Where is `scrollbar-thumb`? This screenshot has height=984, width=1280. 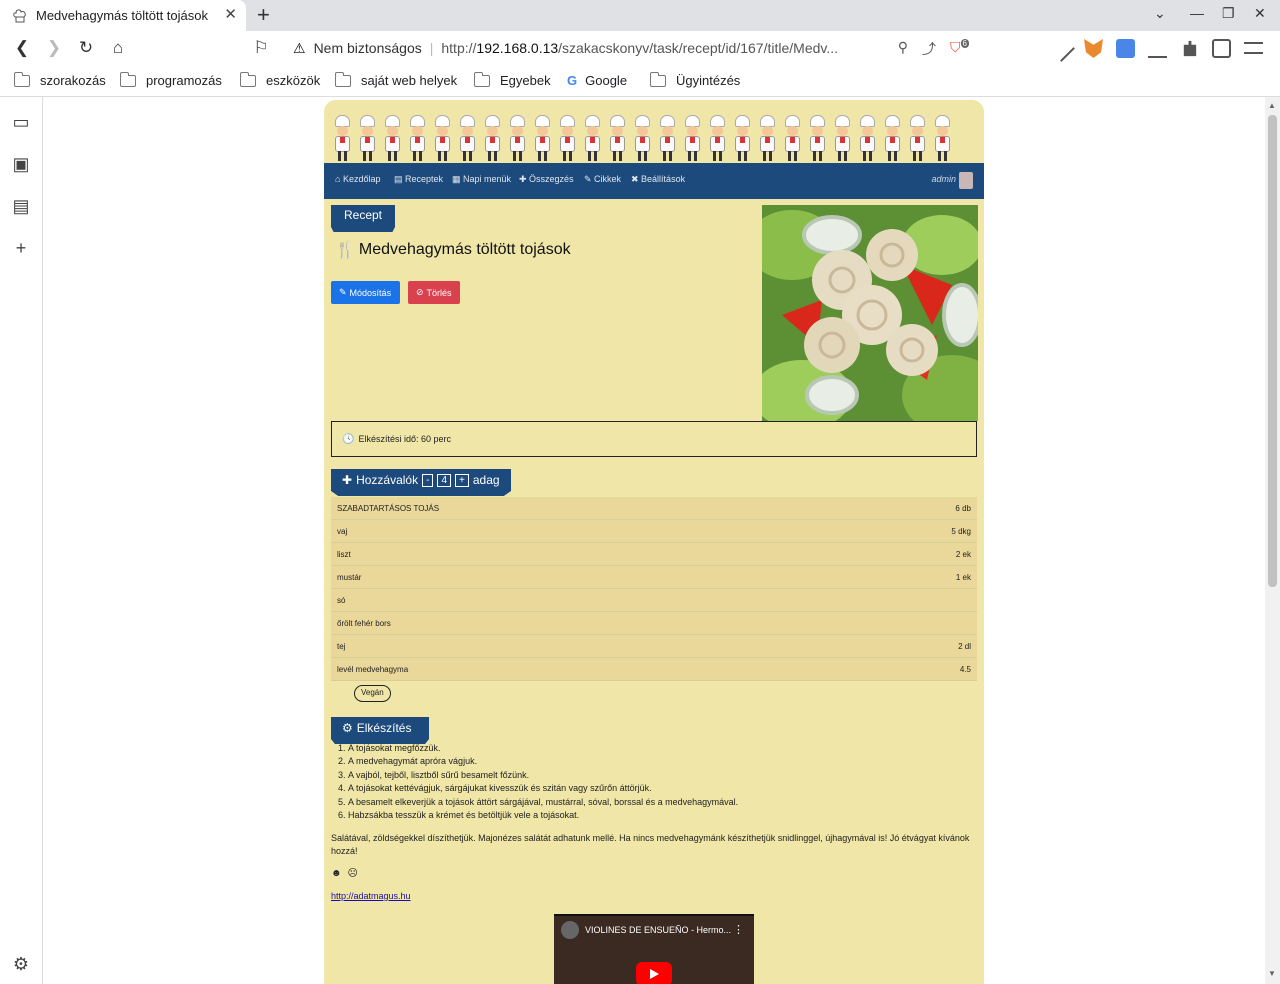
scrollbar-thumb is located at coordinates (1272, 351).